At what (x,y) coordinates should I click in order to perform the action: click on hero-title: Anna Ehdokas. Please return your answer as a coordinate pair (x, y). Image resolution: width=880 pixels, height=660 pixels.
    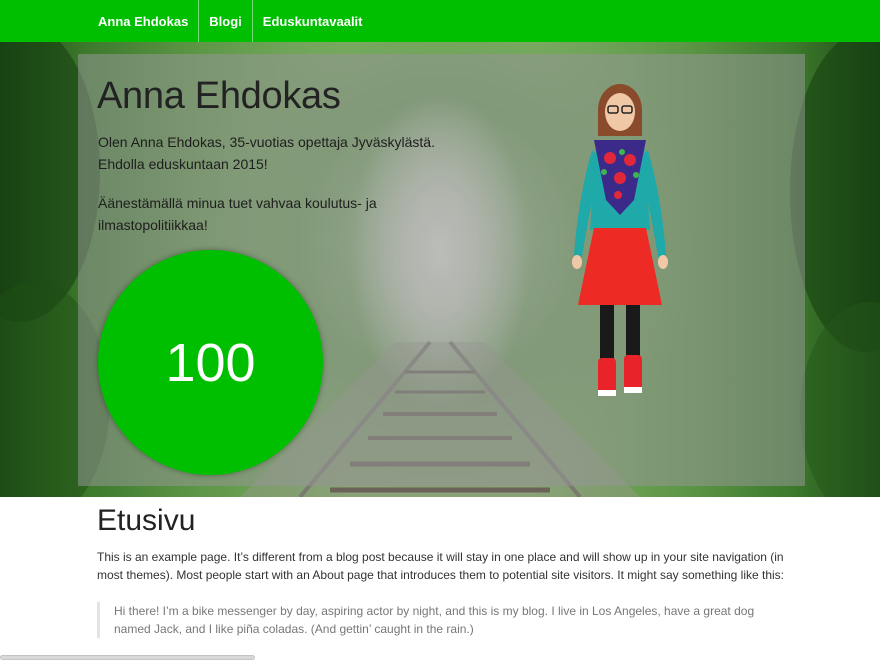
    Looking at the image, I should click on (219, 96).